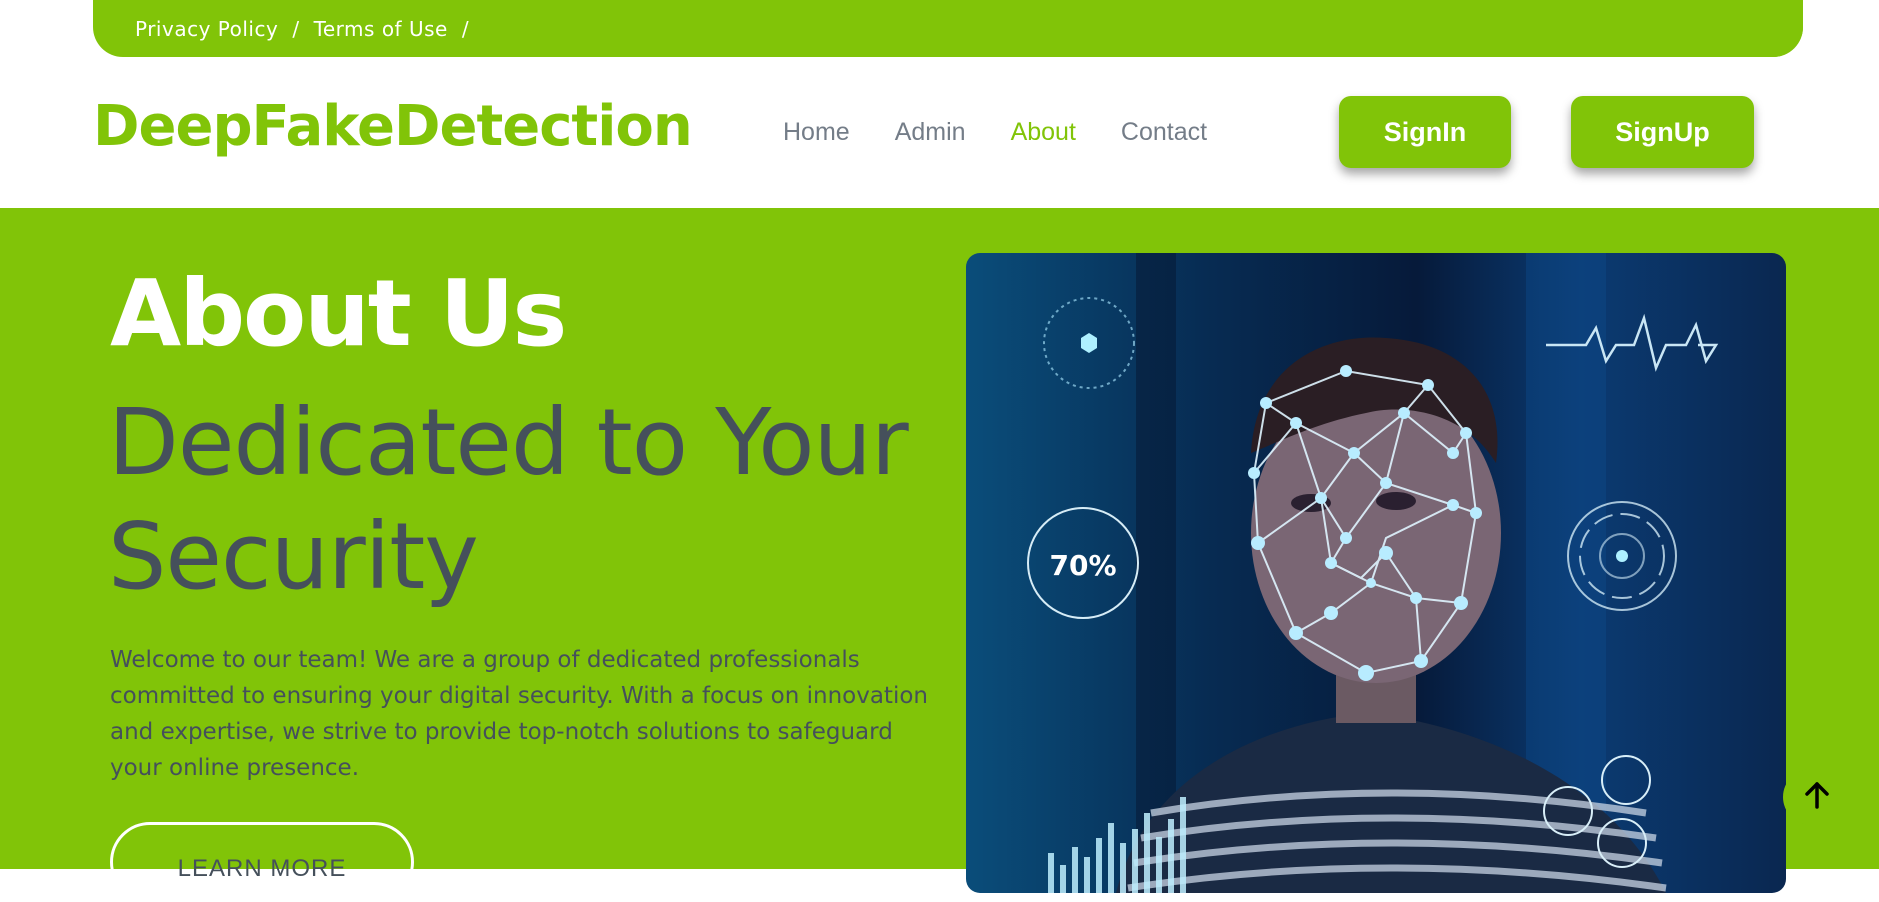 The height and width of the screenshot is (902, 1879). What do you see at coordinates (262, 862) in the screenshot?
I see `learn-more-button: LEARN MORE` at bounding box center [262, 862].